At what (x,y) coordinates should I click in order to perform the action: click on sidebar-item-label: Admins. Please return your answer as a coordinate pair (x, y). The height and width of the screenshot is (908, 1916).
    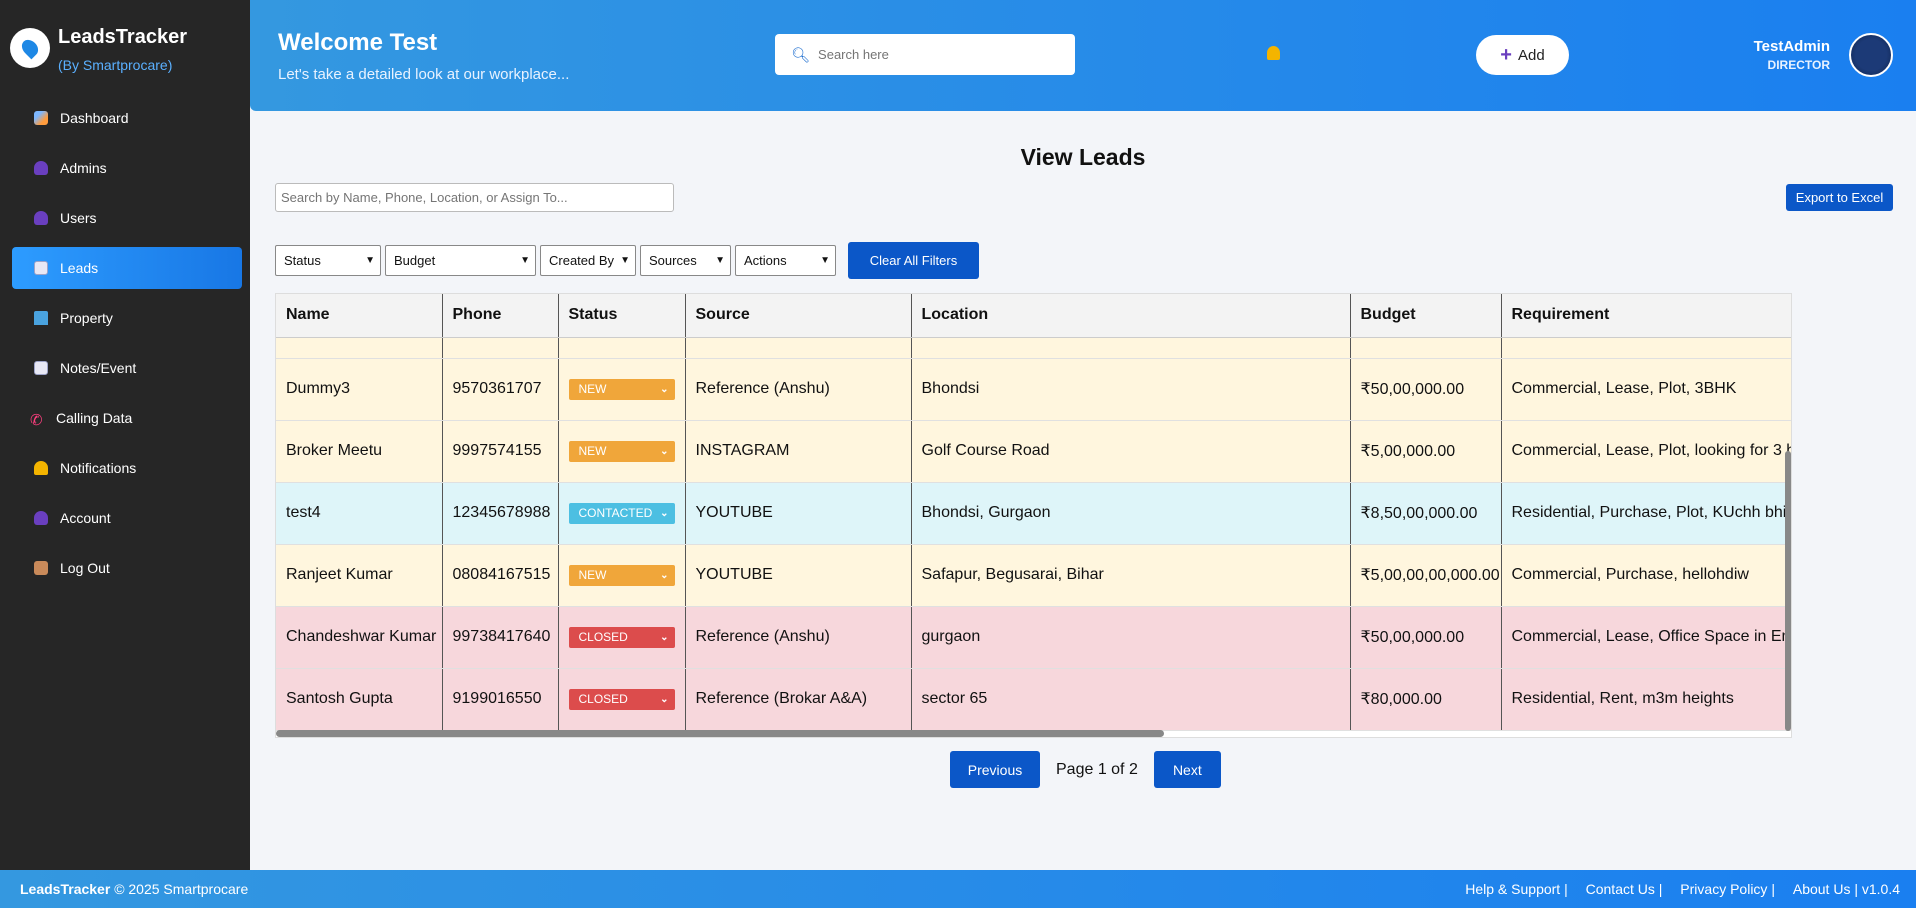
    Looking at the image, I should click on (83, 168).